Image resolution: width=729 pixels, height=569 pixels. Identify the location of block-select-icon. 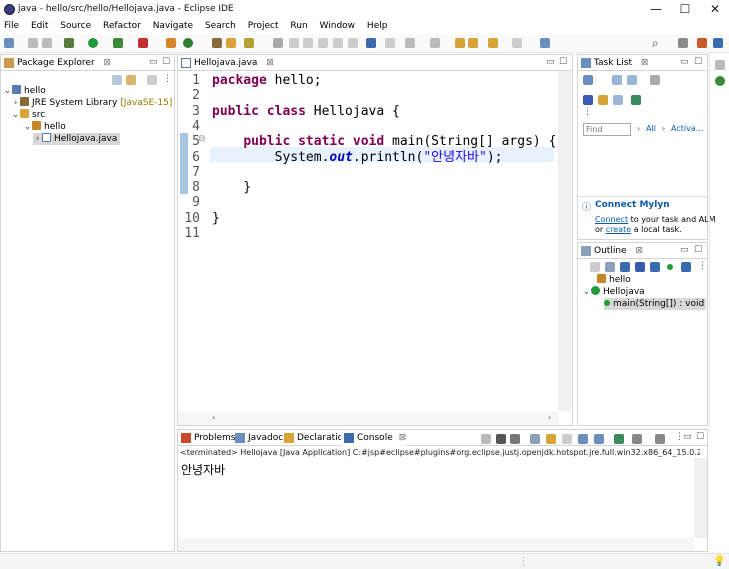
(323, 43).